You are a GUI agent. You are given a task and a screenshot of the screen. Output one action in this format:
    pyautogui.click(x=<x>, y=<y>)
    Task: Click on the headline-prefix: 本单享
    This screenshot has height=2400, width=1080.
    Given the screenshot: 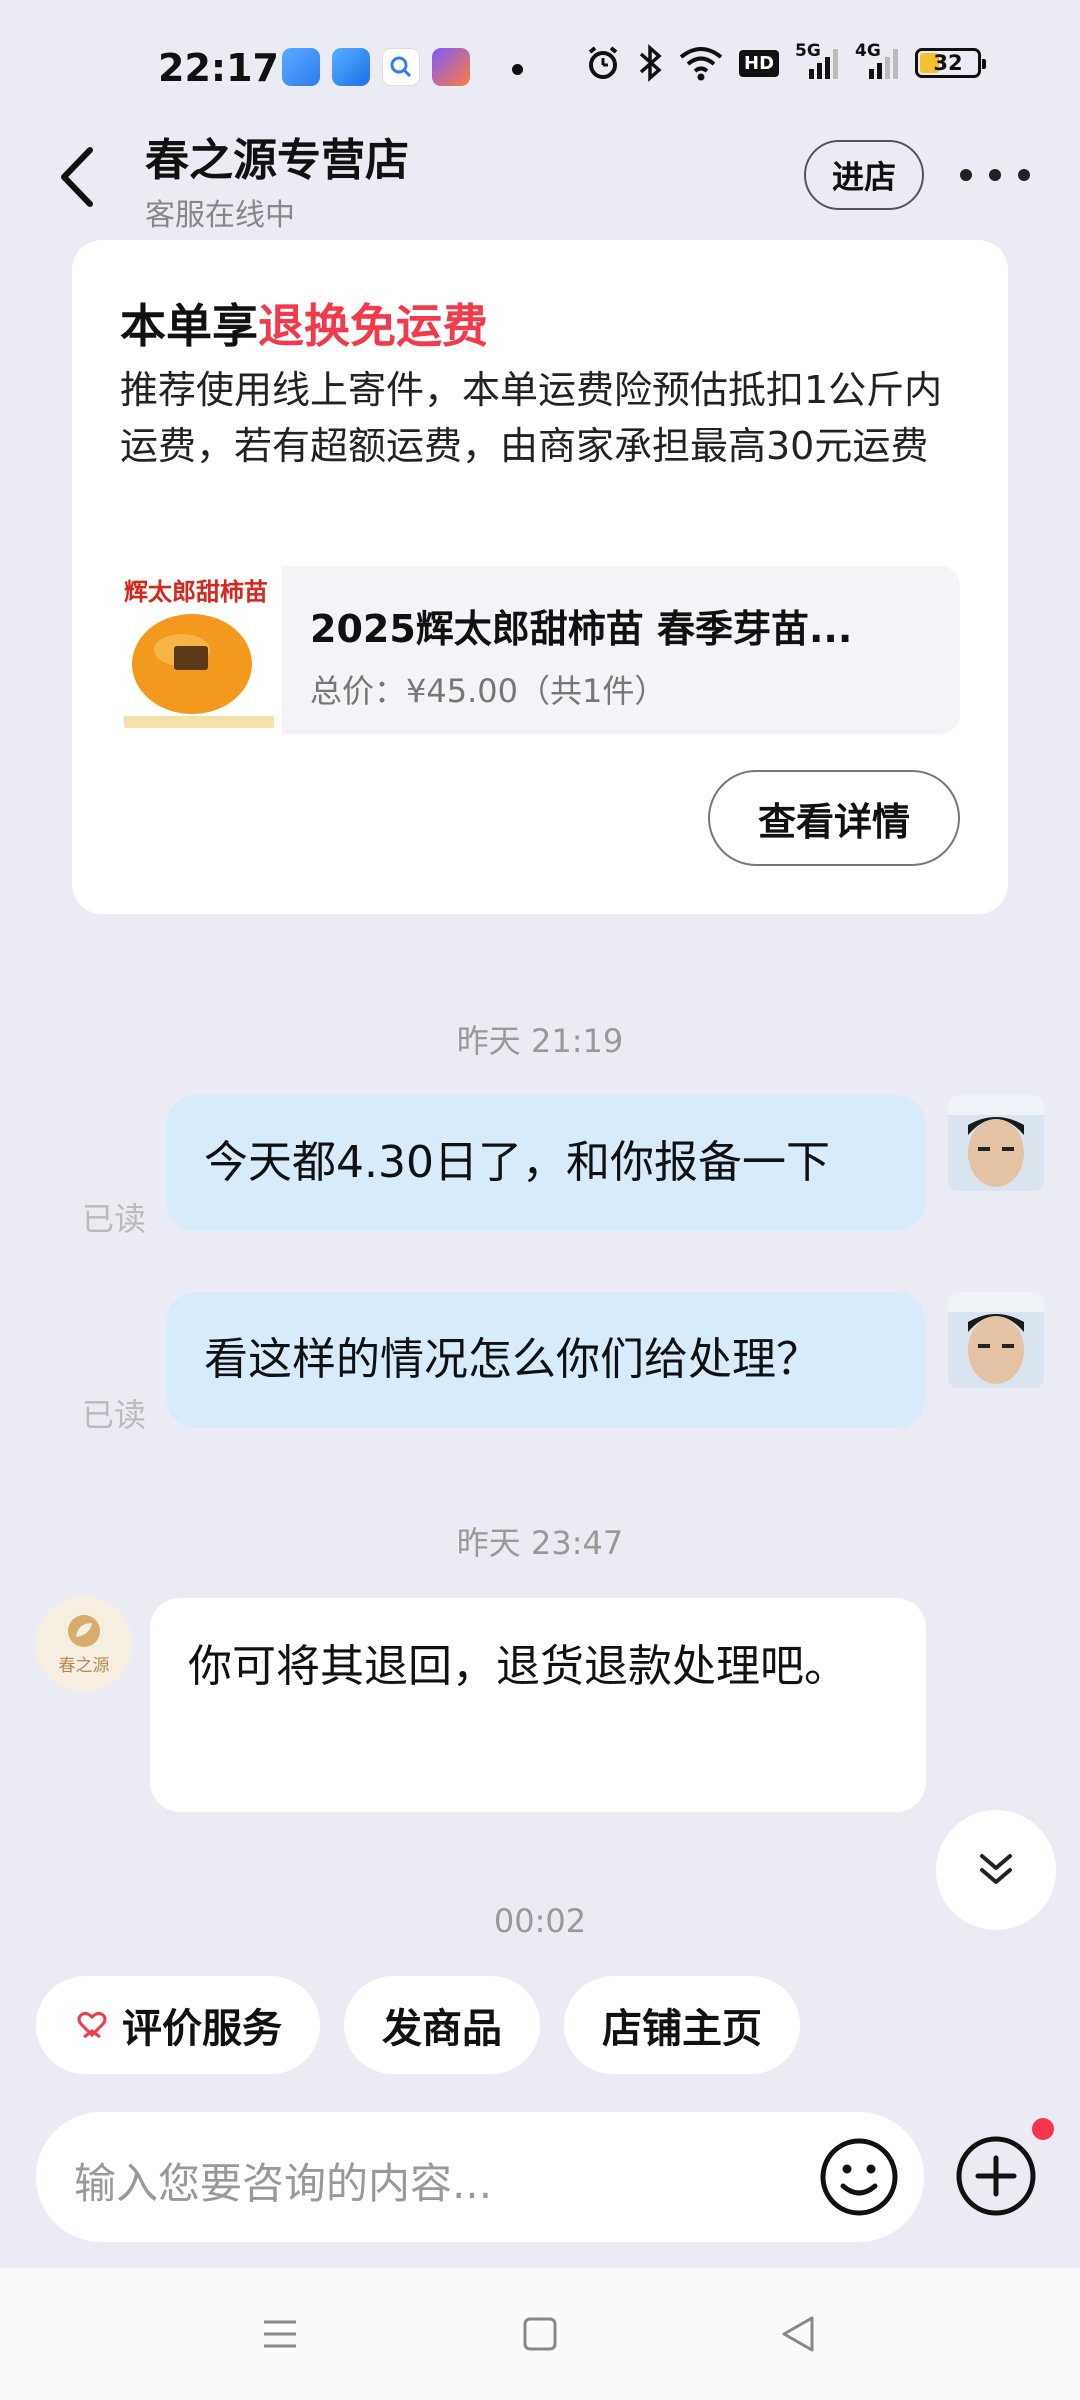 What is the action you would take?
    pyautogui.click(x=189, y=326)
    